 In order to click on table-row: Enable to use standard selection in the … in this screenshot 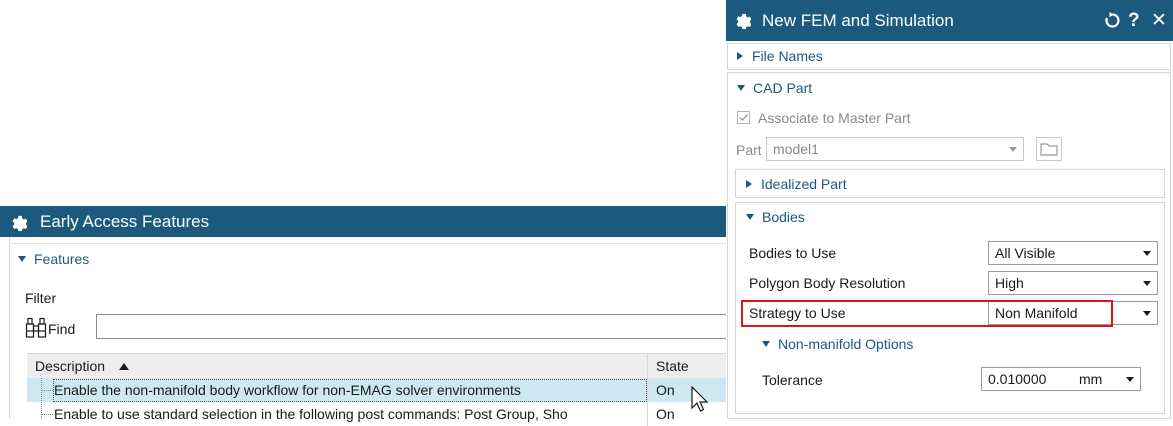, I will do `click(378, 414)`.